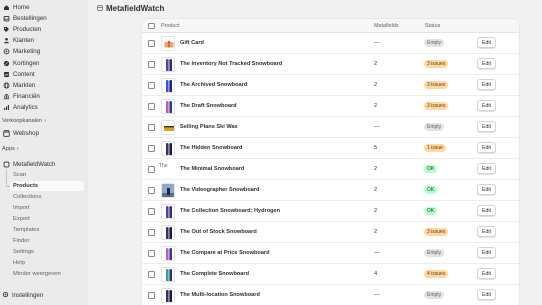  Describe the element at coordinates (330, 253) in the screenshot. I see `table-row: The Compare at Price Snowboard — Empty Edit` at that location.